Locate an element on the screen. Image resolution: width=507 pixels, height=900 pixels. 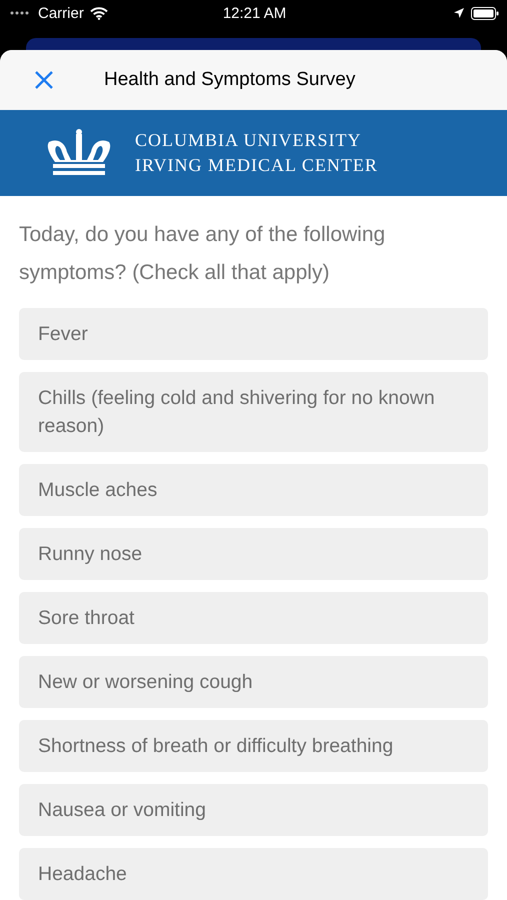
symptom-option: Sore throat is located at coordinates (253, 618).